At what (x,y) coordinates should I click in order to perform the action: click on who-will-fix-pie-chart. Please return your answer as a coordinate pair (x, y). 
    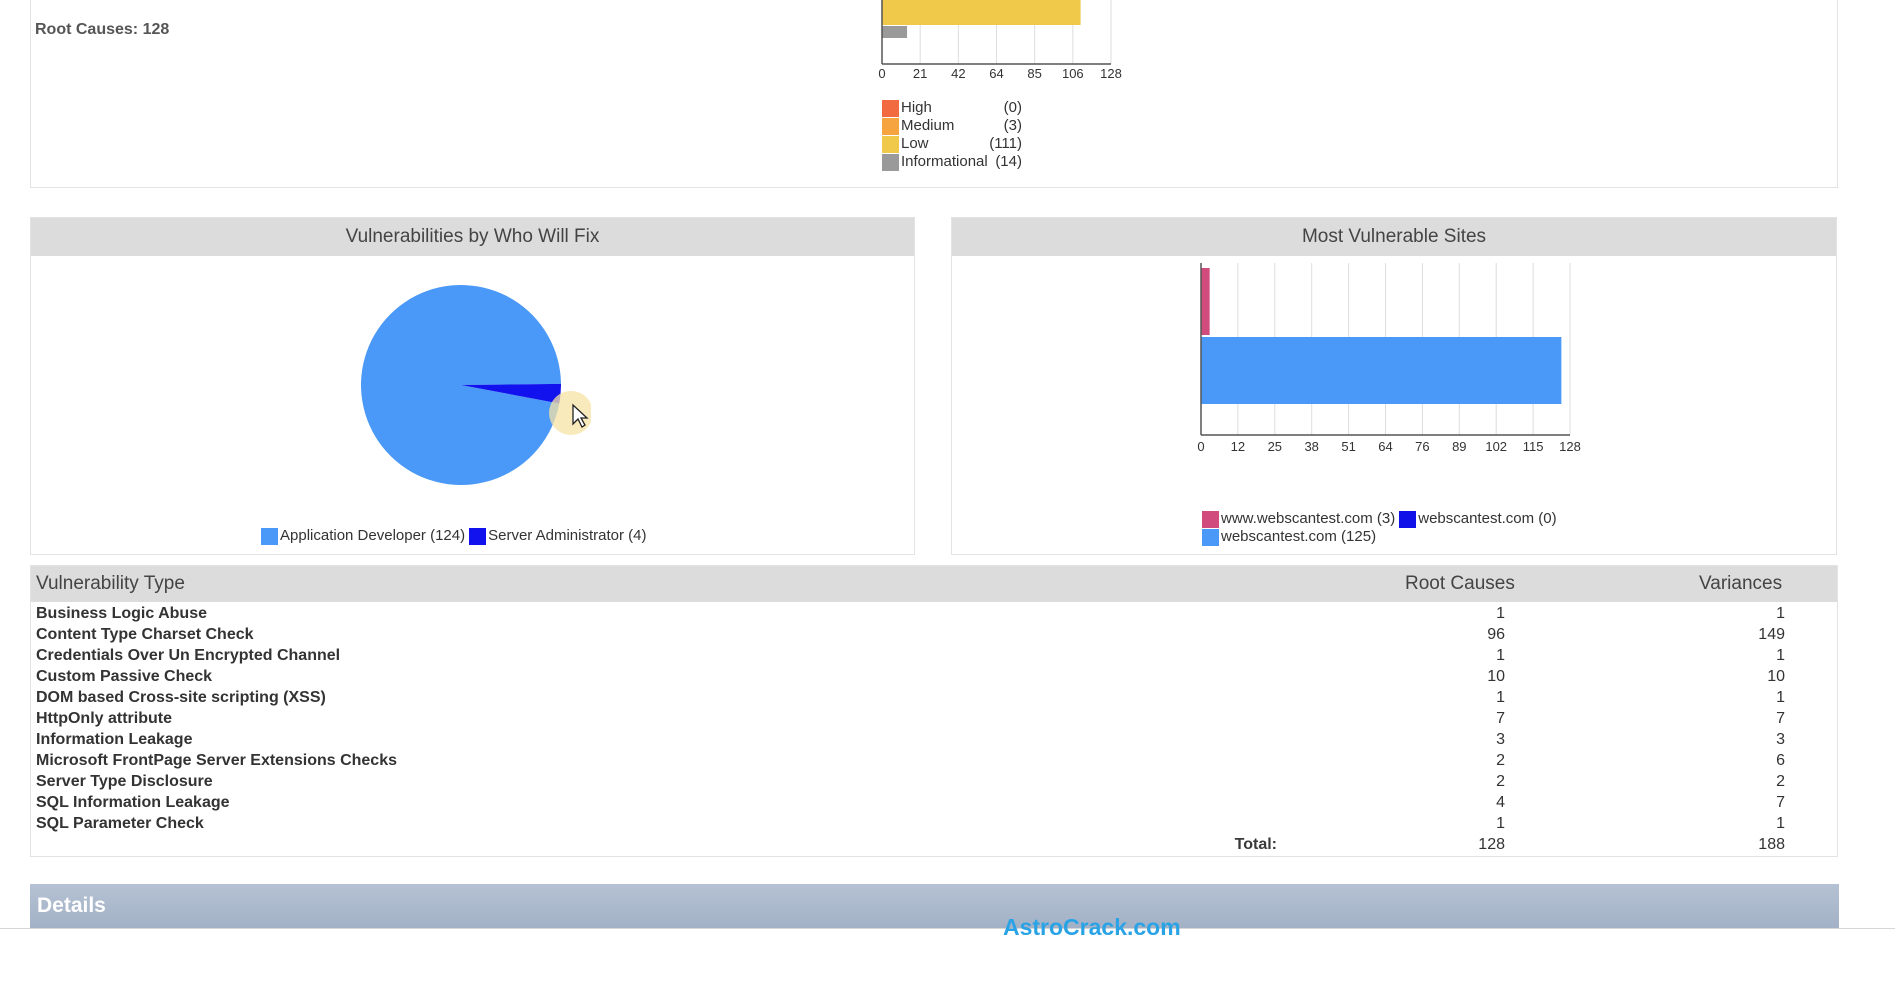
    Looking at the image, I should click on (476, 388).